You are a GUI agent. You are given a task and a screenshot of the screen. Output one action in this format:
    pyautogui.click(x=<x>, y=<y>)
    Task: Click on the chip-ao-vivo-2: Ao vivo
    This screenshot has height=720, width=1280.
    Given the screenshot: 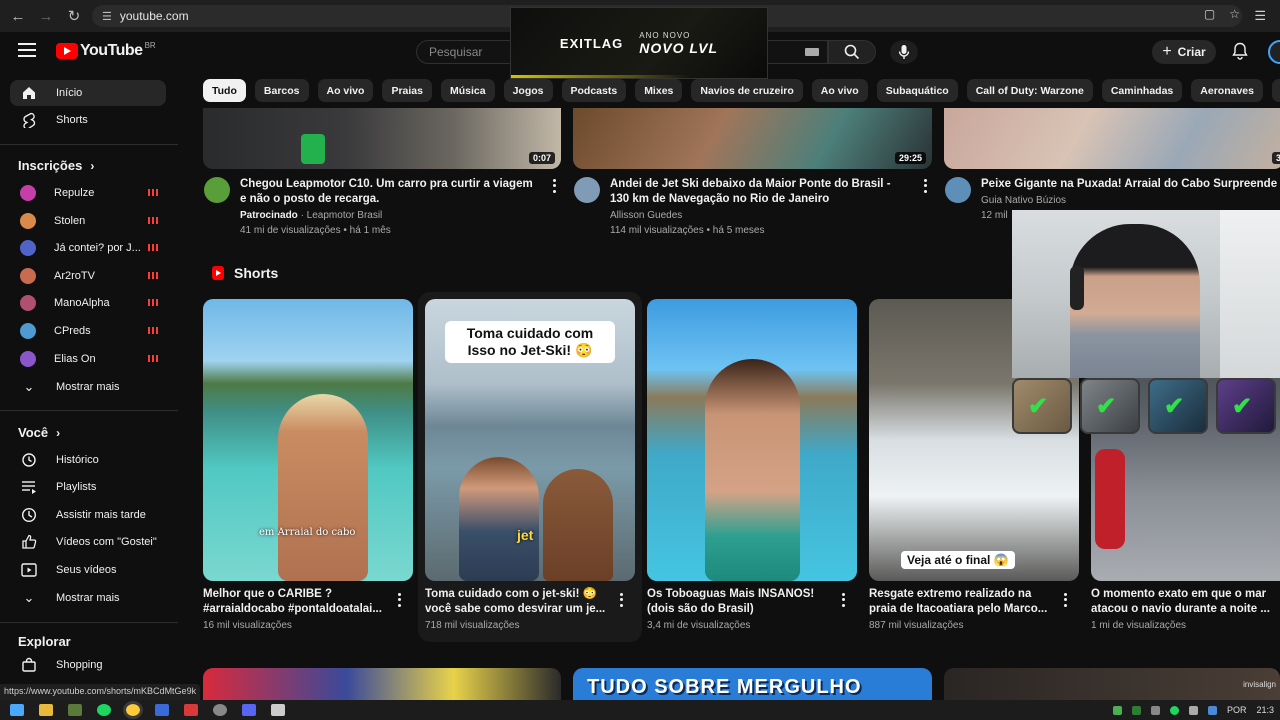 What is the action you would take?
    pyautogui.click(x=839, y=90)
    